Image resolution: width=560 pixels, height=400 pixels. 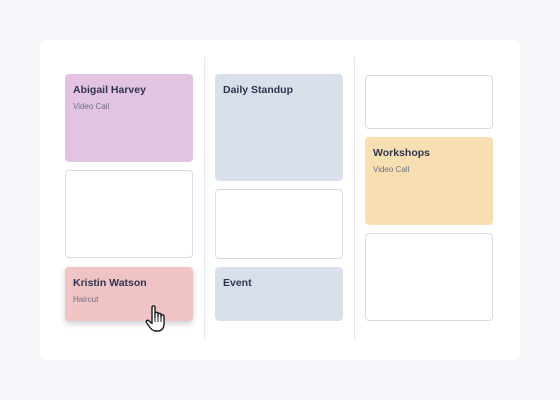 I want to click on event-card-title: Workshops, so click(x=401, y=153).